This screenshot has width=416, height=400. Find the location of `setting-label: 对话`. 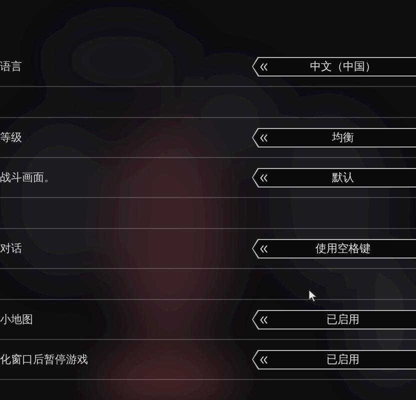

setting-label: 对话 is located at coordinates (11, 248).